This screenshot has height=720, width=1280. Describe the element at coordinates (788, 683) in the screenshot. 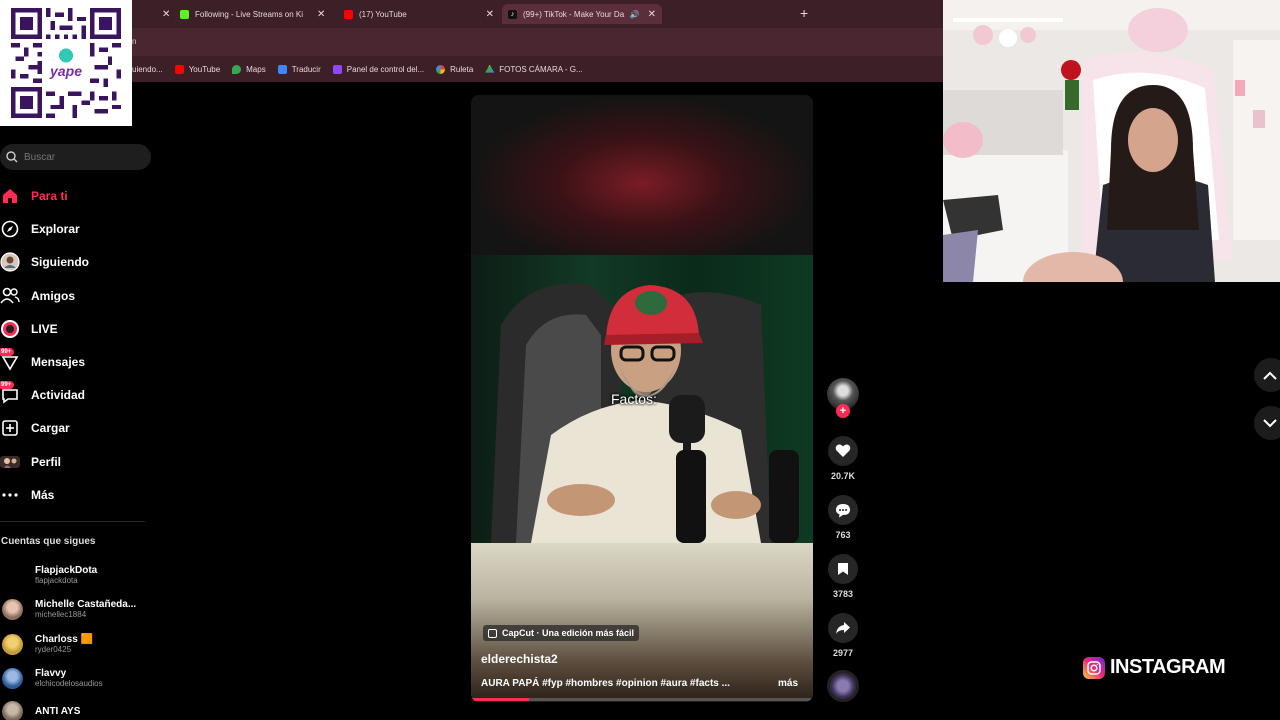

I see `more-button: más` at that location.